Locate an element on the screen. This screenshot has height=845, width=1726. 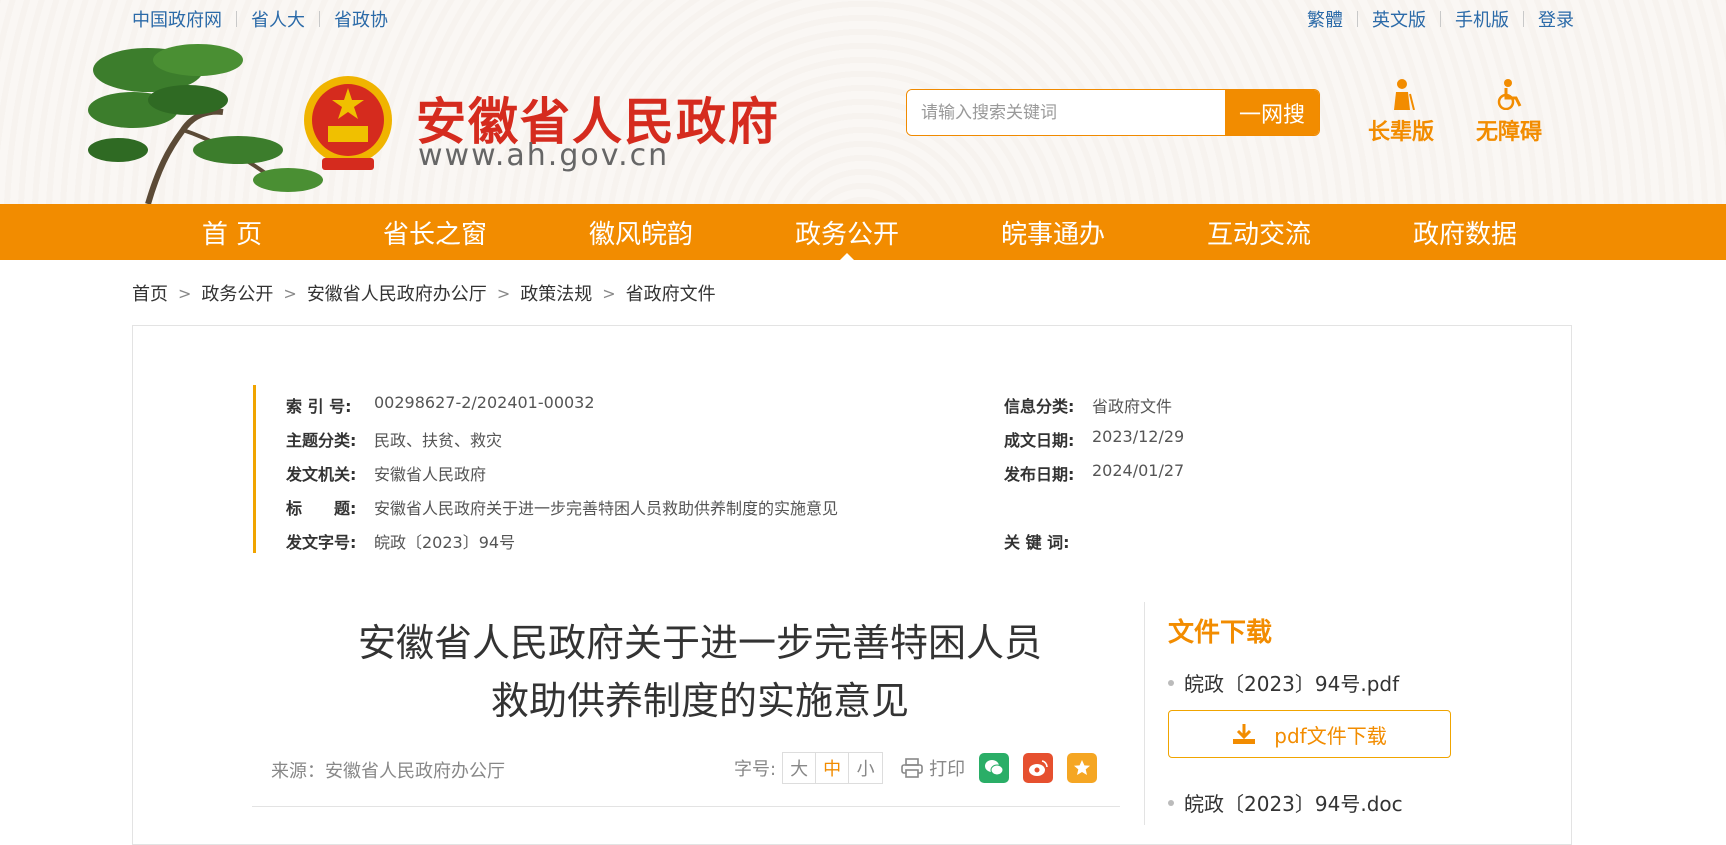
link-provincial-congress: 省人大 is located at coordinates (278, 19).